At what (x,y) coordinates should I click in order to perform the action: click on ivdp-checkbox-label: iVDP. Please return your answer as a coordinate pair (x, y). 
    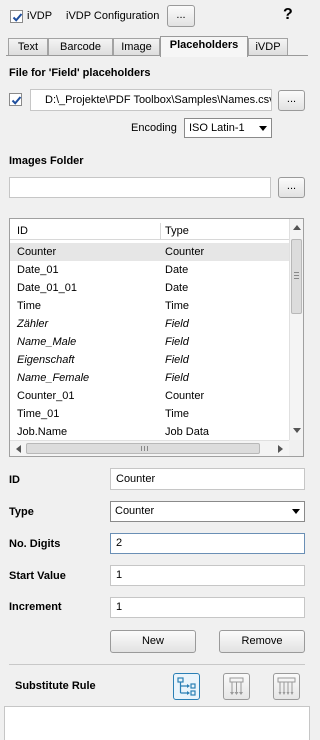
    Looking at the image, I should click on (40, 16).